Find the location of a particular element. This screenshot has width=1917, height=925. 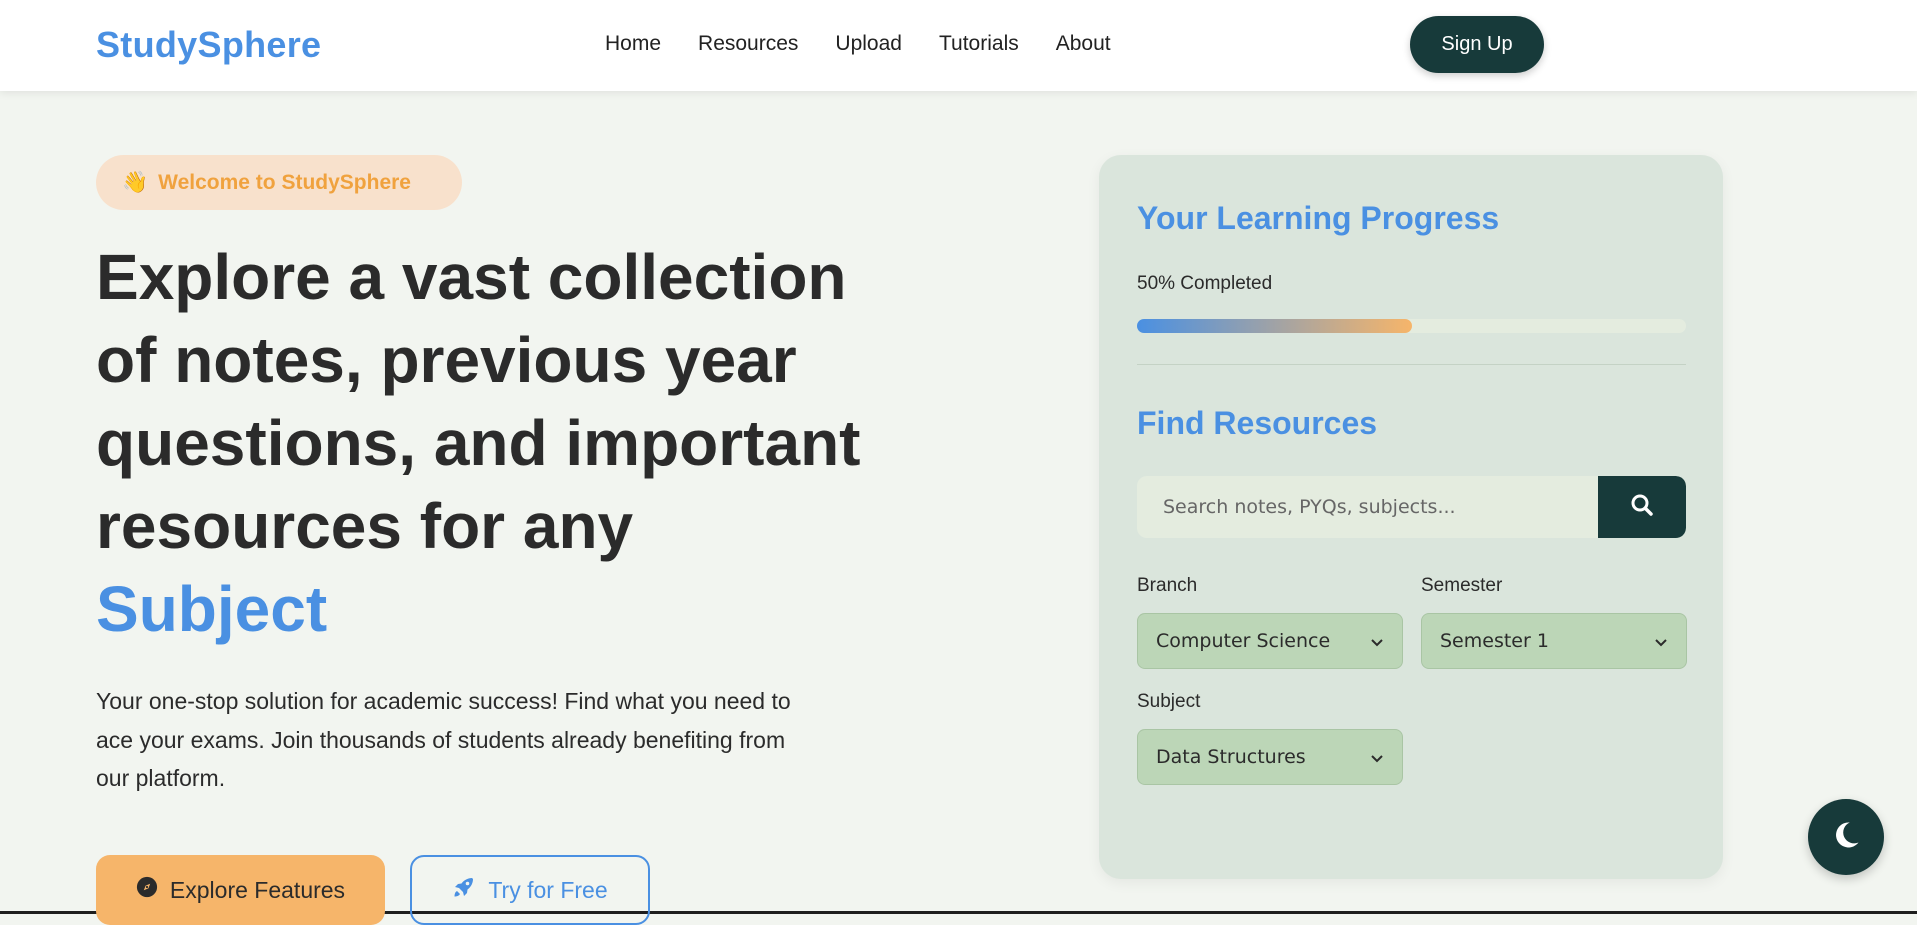

branch-select-value: Computer Science is located at coordinates (1243, 641).